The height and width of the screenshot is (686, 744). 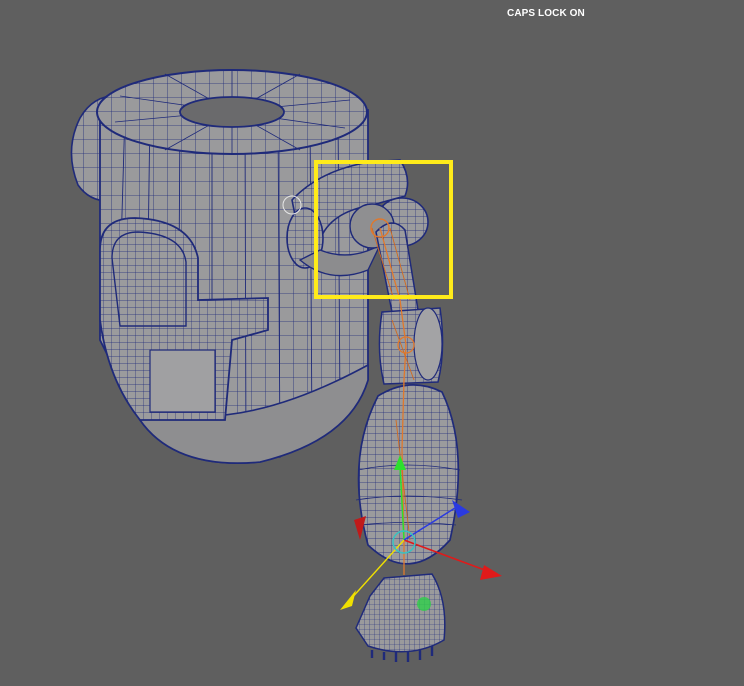 What do you see at coordinates (400, 617) in the screenshot?
I see `arm-hand` at bounding box center [400, 617].